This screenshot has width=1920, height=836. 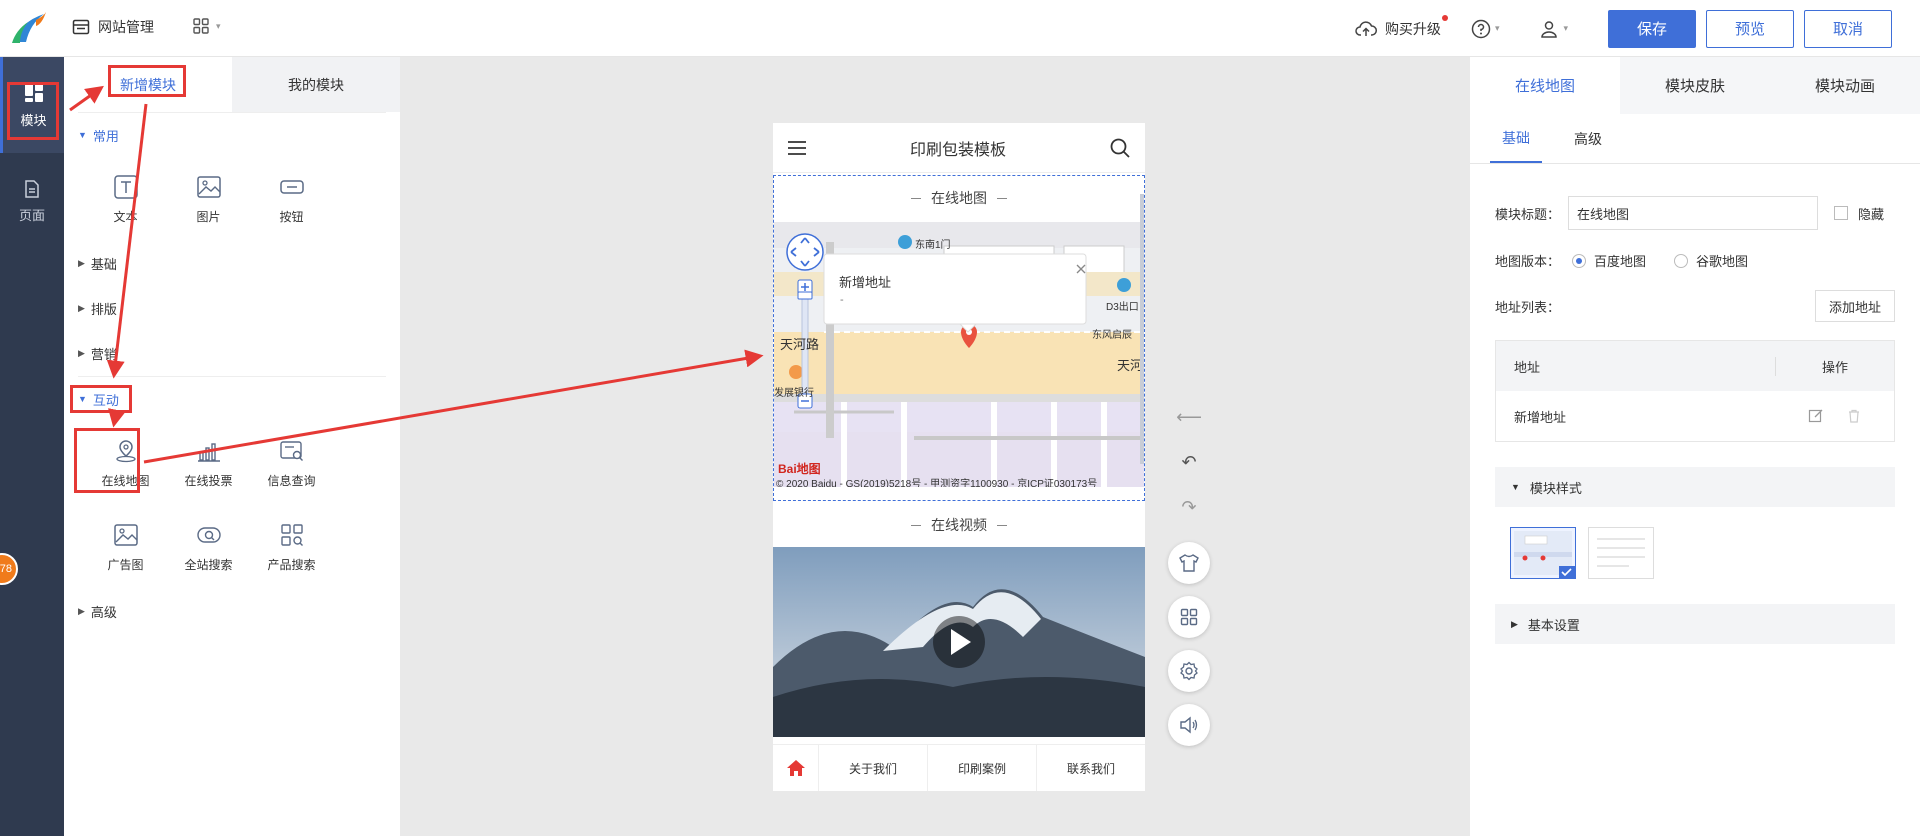 I want to click on nav-home, so click(x=796, y=768).